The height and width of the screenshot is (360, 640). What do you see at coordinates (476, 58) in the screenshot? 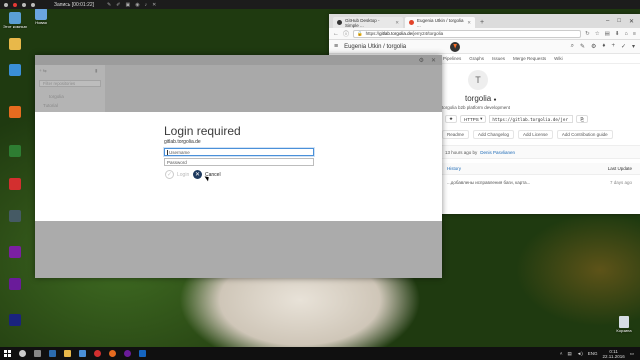
I see `subnav-item: Graphs` at bounding box center [476, 58].